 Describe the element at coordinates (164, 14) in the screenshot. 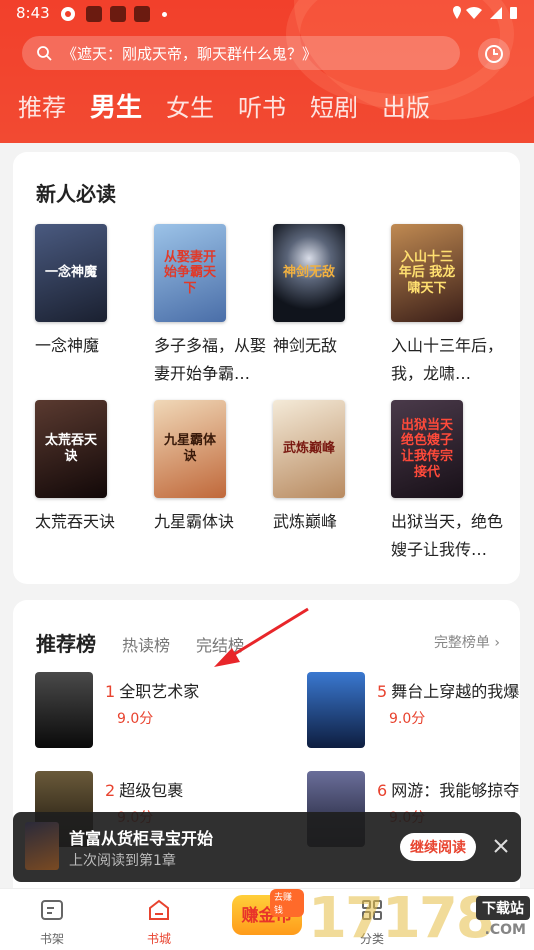

I see `more-notifications-dot` at that location.